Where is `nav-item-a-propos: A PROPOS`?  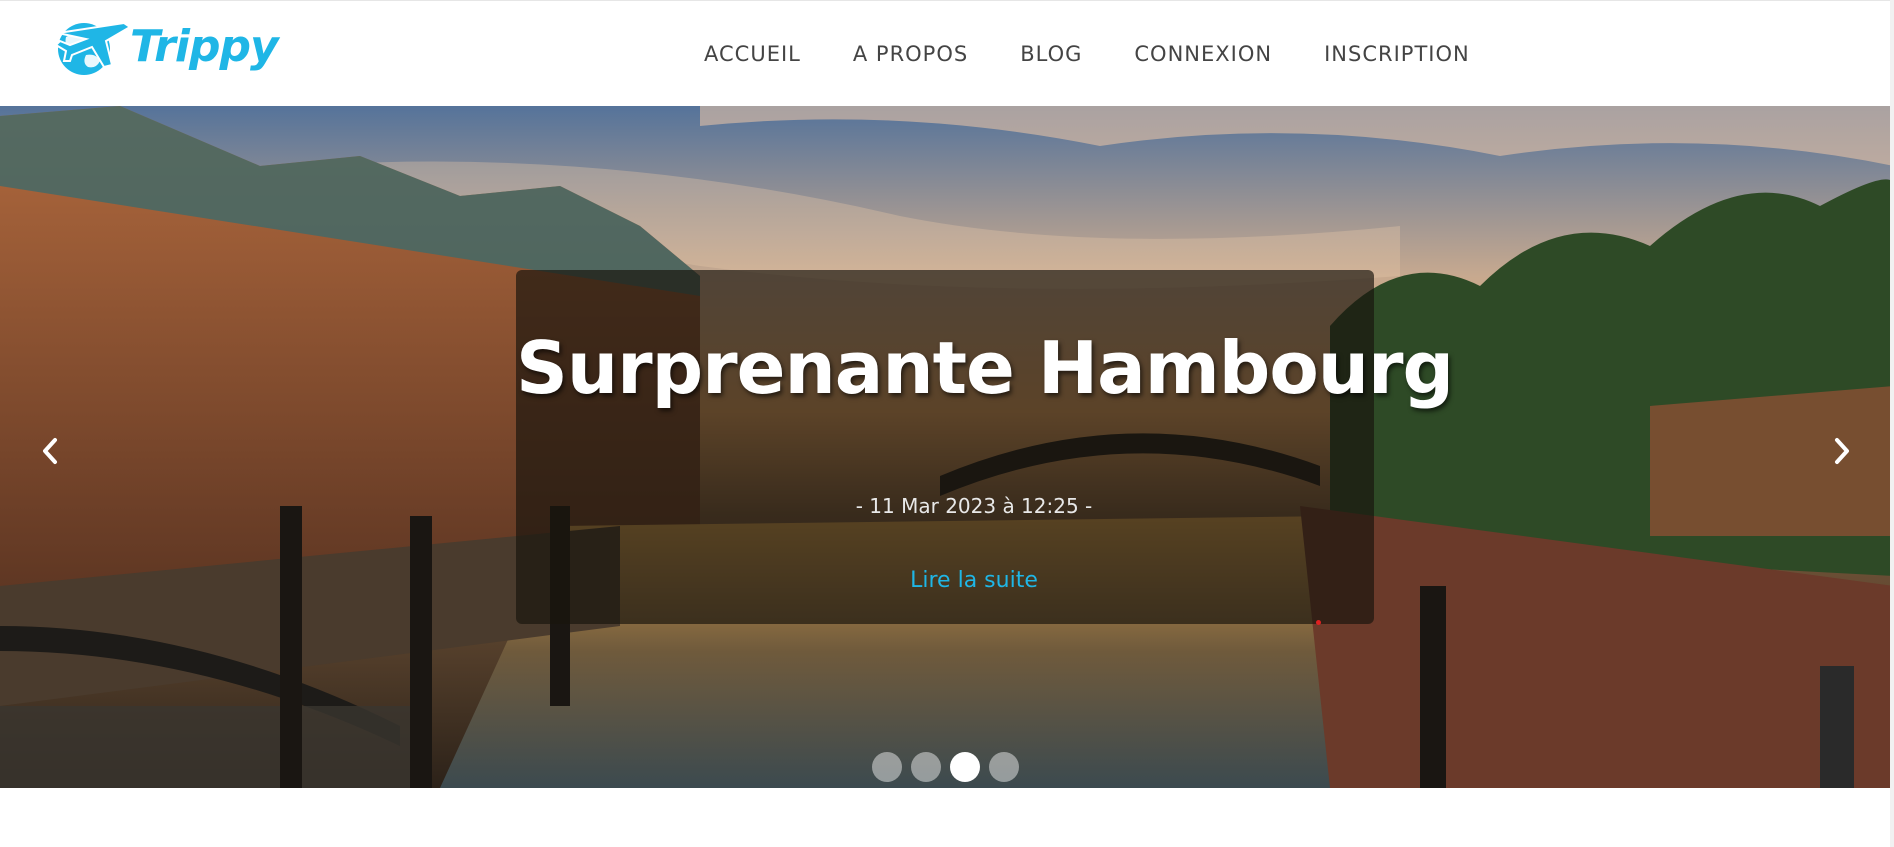 nav-item-a-propos: A PROPOS is located at coordinates (910, 54).